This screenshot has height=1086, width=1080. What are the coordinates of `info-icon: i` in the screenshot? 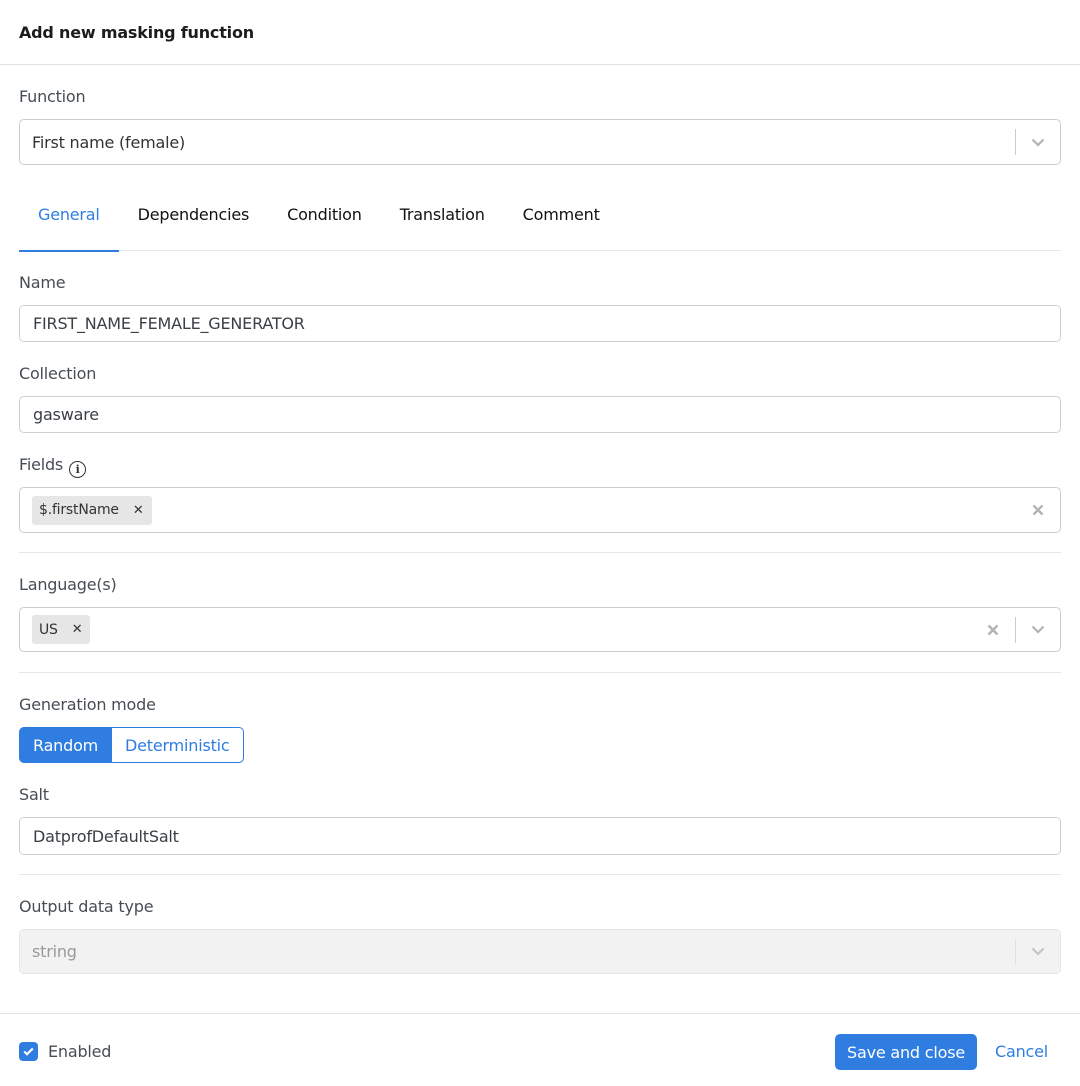 It's located at (78, 469).